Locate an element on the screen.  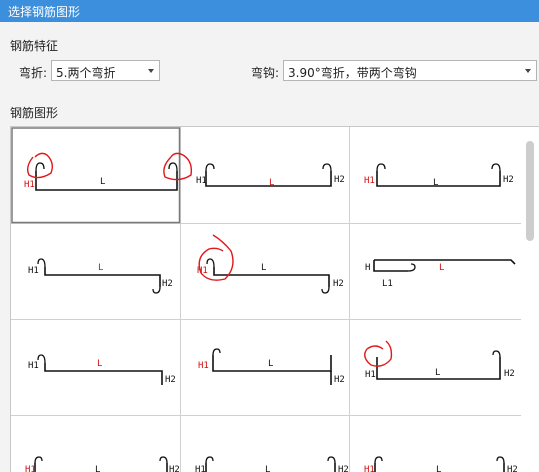
shape-cell-7: H1 L H2 is located at coordinates (102, 369).